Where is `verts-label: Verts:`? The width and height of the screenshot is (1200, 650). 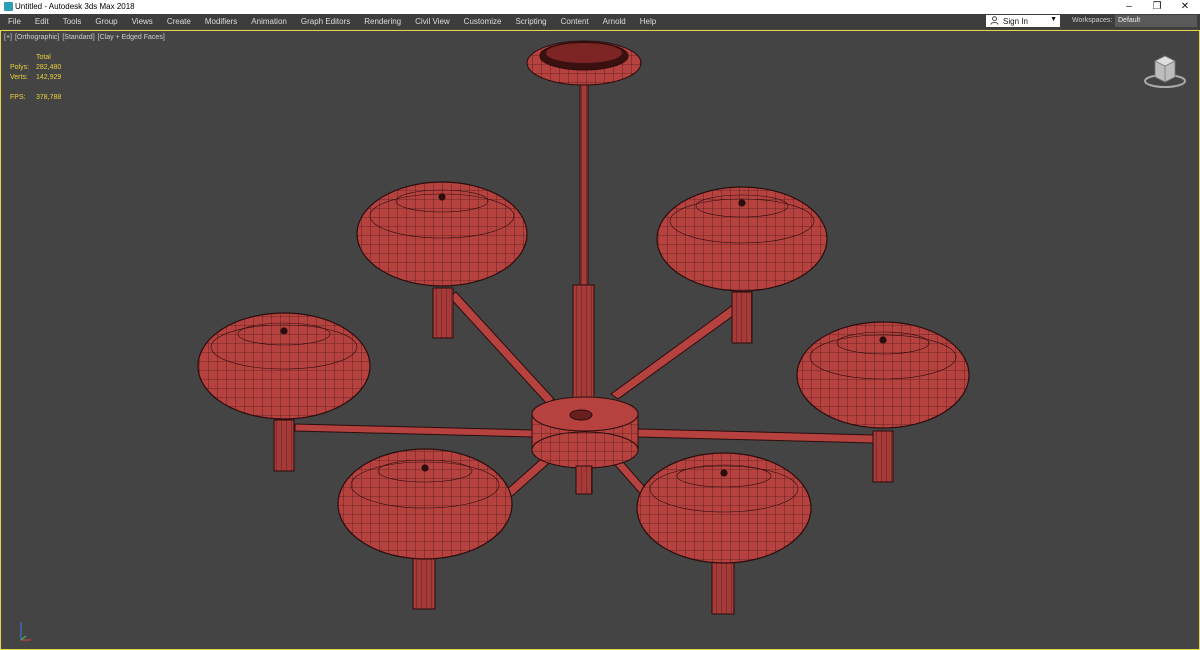 verts-label: Verts: is located at coordinates (19, 77).